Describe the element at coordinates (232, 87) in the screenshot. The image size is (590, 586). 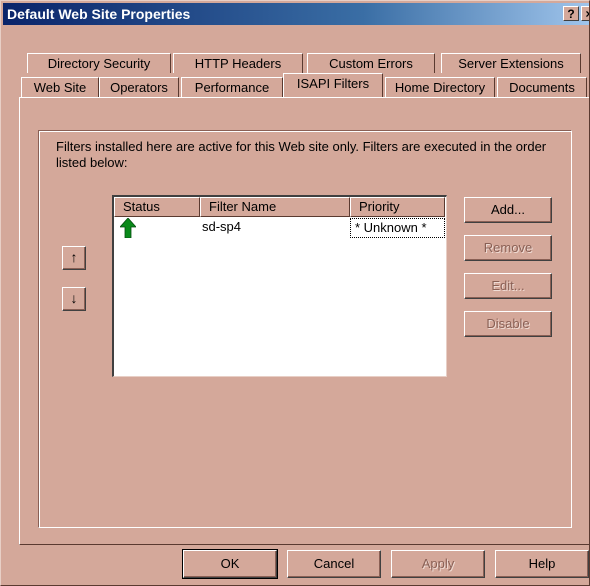
I see `tab-performance: Performance` at that location.